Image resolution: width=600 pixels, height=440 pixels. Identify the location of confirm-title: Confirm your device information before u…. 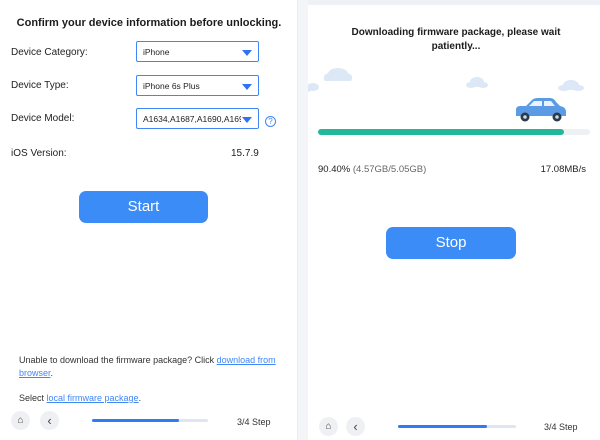
(149, 23).